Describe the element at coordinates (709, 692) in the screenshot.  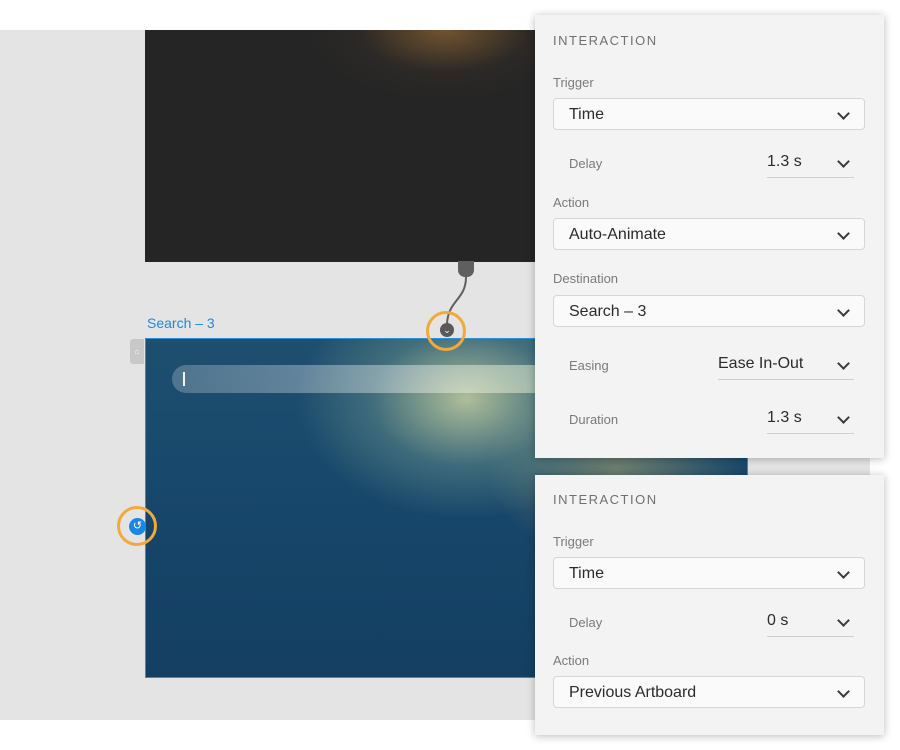
I see `action-dropdown: Previous Artboard` at that location.